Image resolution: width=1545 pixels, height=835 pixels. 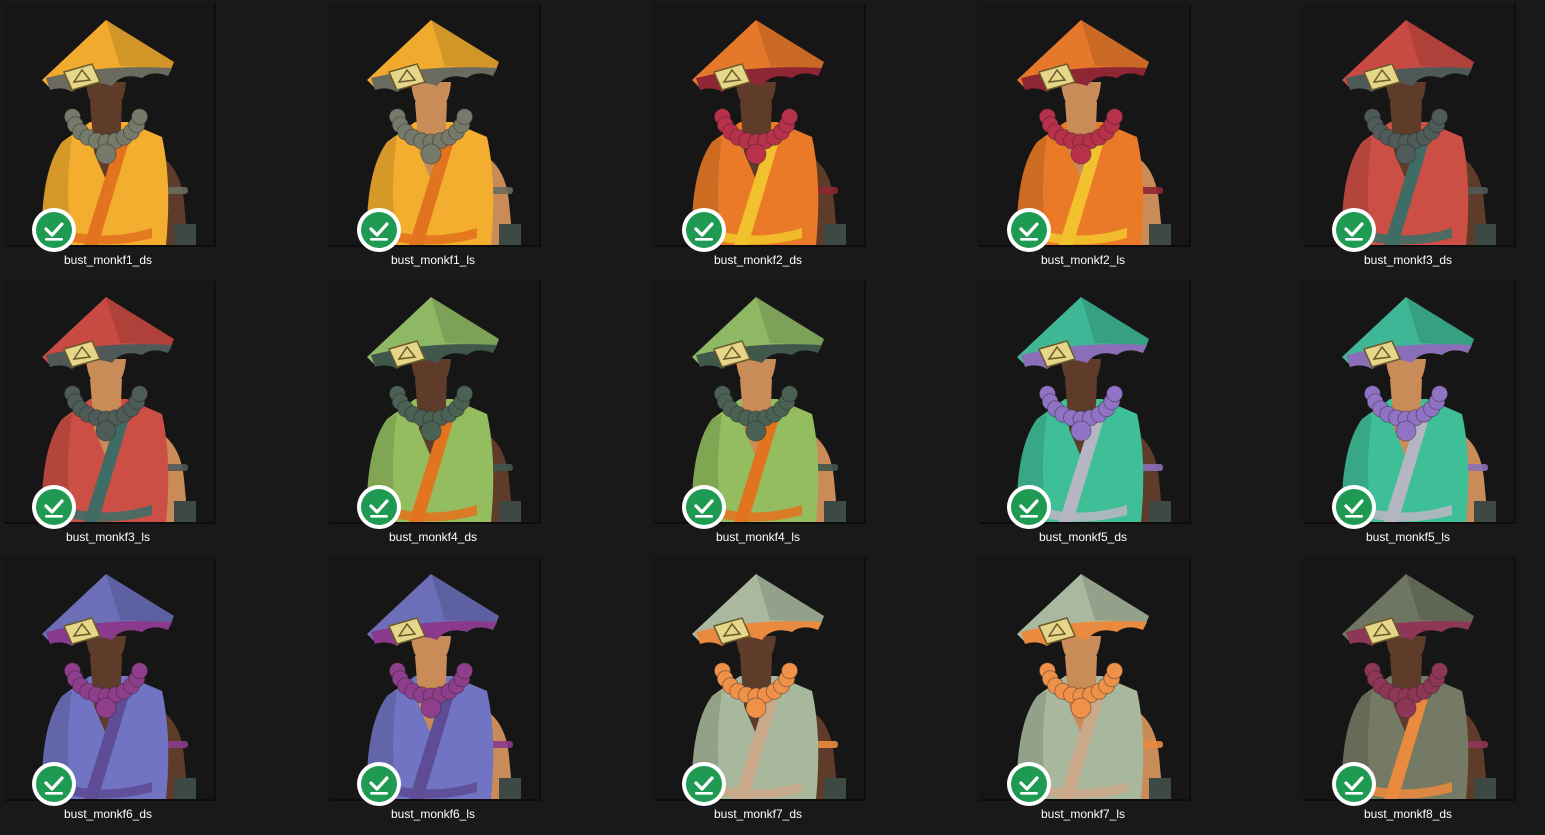 I want to click on file-name-label: bust_monkf1_ds, so click(x=108, y=260).